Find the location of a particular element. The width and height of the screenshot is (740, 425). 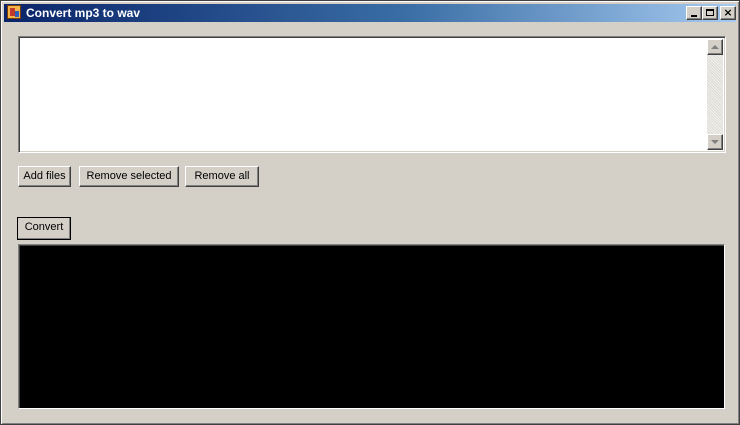

minimize-icon is located at coordinates (694, 16).